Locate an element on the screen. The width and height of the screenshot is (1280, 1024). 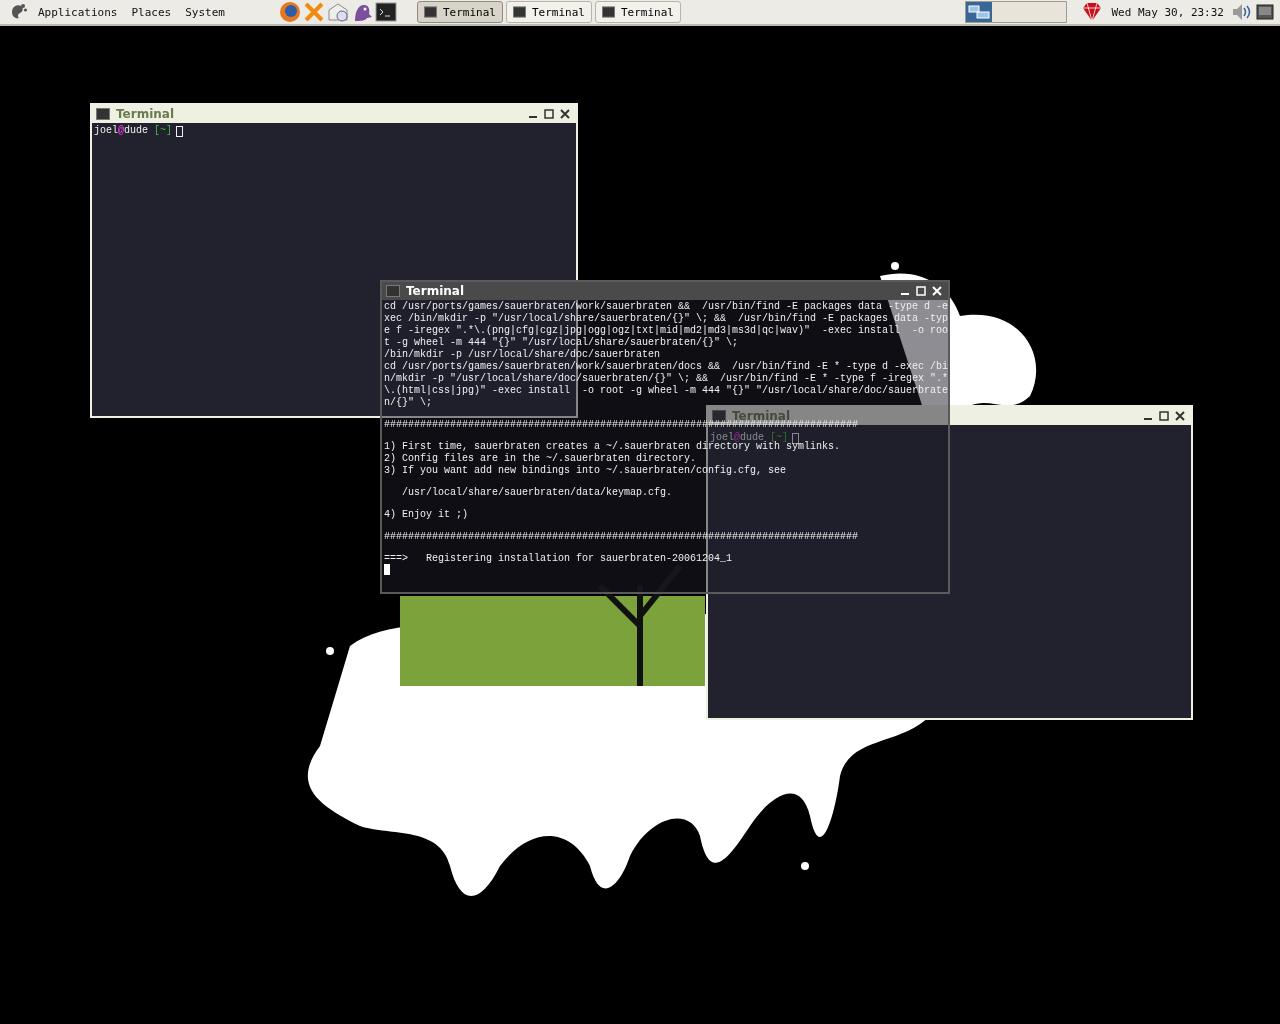
terminal-output-line: 2) Config files are in the ~/.sauerbraten directory. is located at coordinates (540, 459).